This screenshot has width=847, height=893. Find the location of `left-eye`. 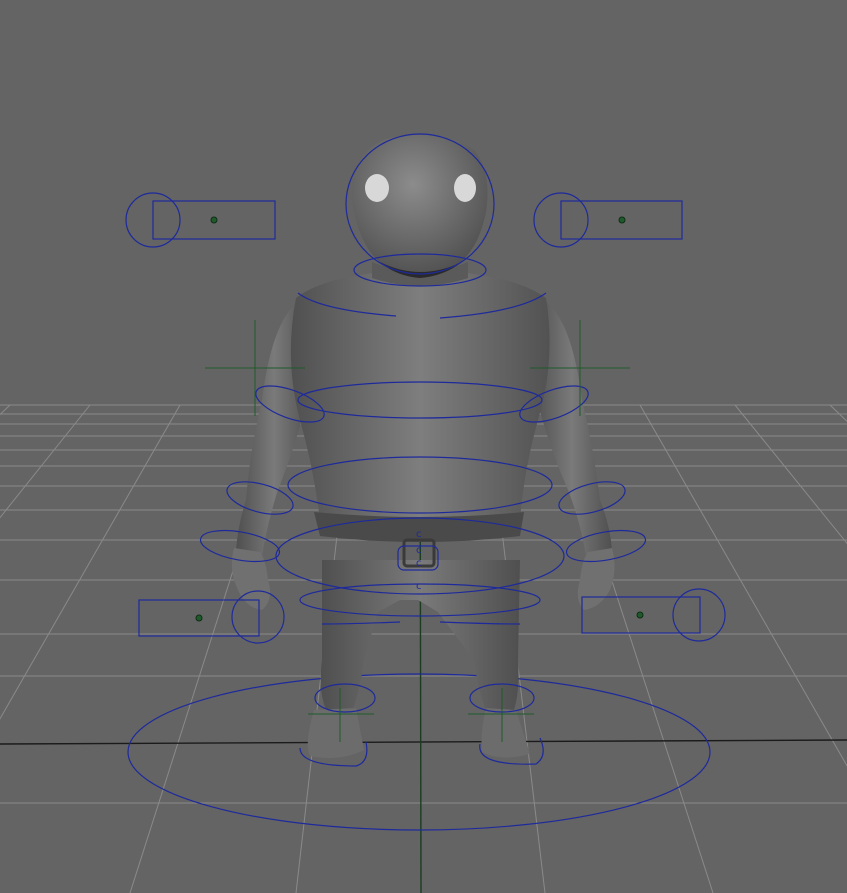

left-eye is located at coordinates (377, 188).